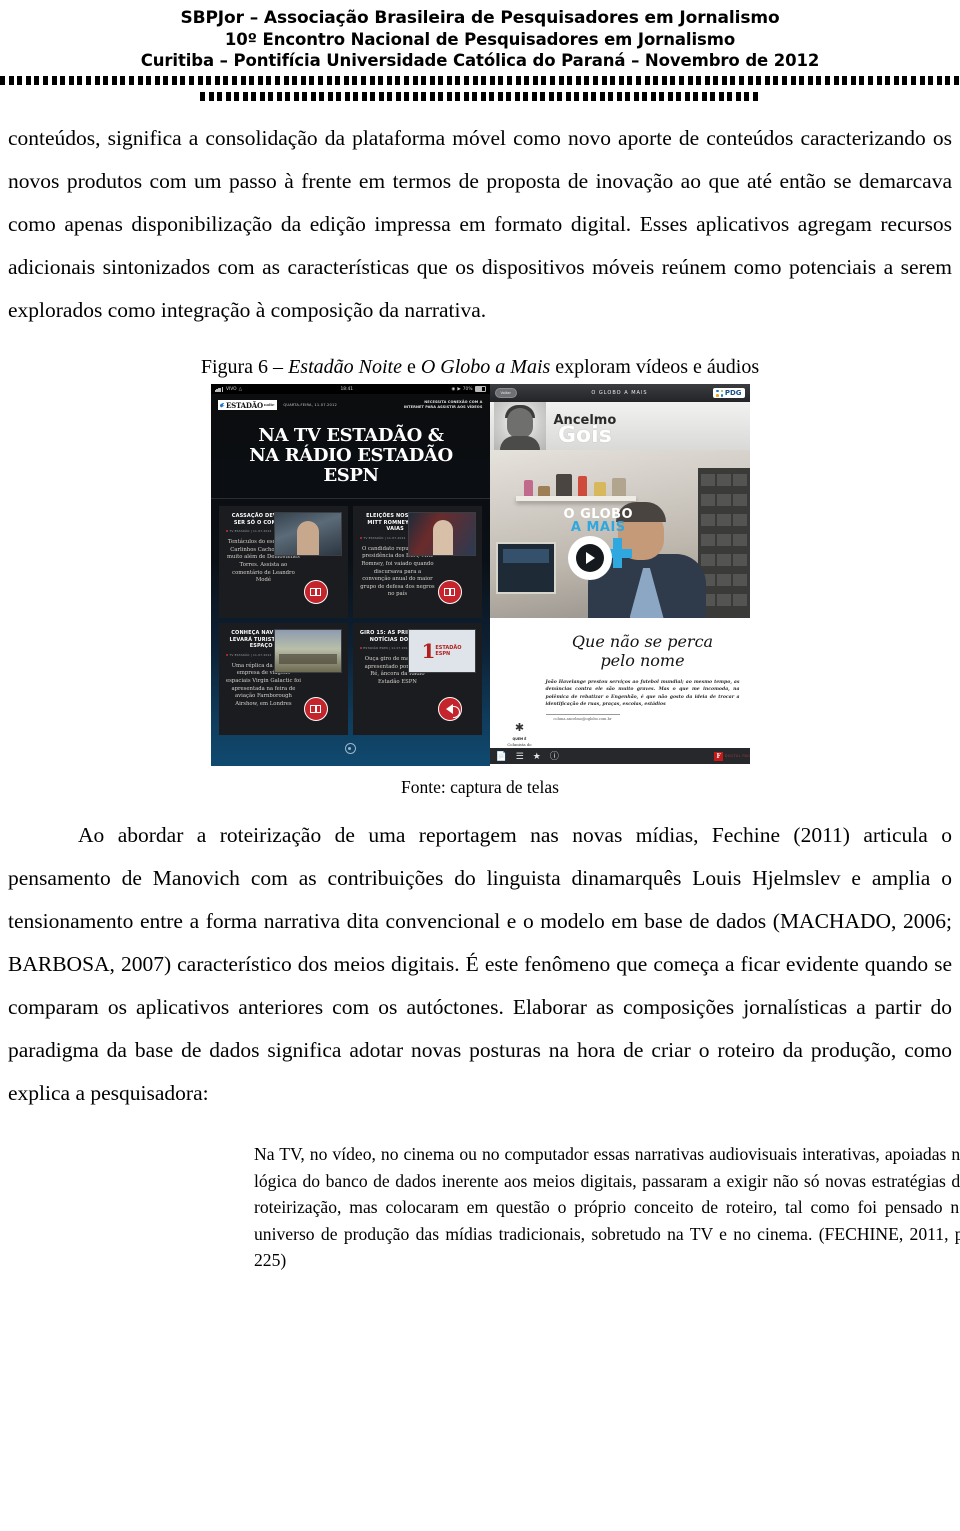 The height and width of the screenshot is (1531, 960). I want to click on star-icon: ★, so click(537, 756).